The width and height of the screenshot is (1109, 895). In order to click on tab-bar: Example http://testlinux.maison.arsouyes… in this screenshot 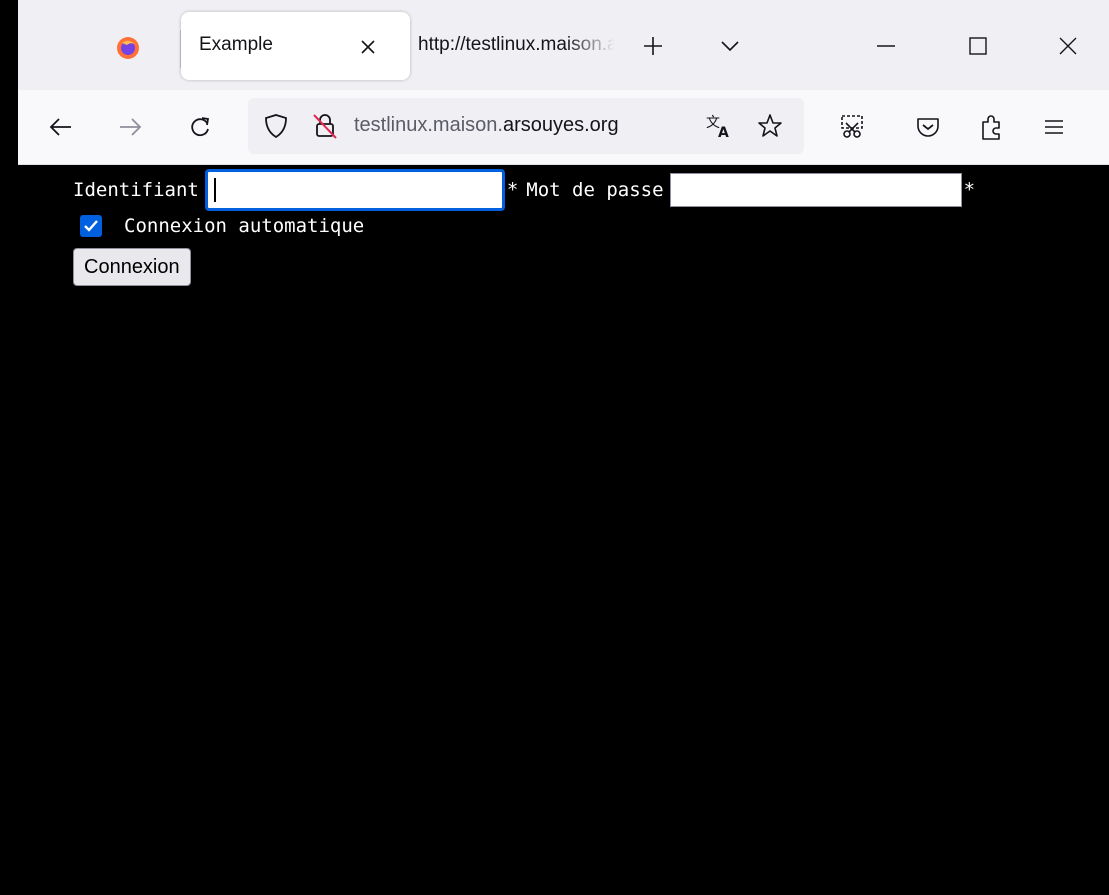, I will do `click(563, 45)`.